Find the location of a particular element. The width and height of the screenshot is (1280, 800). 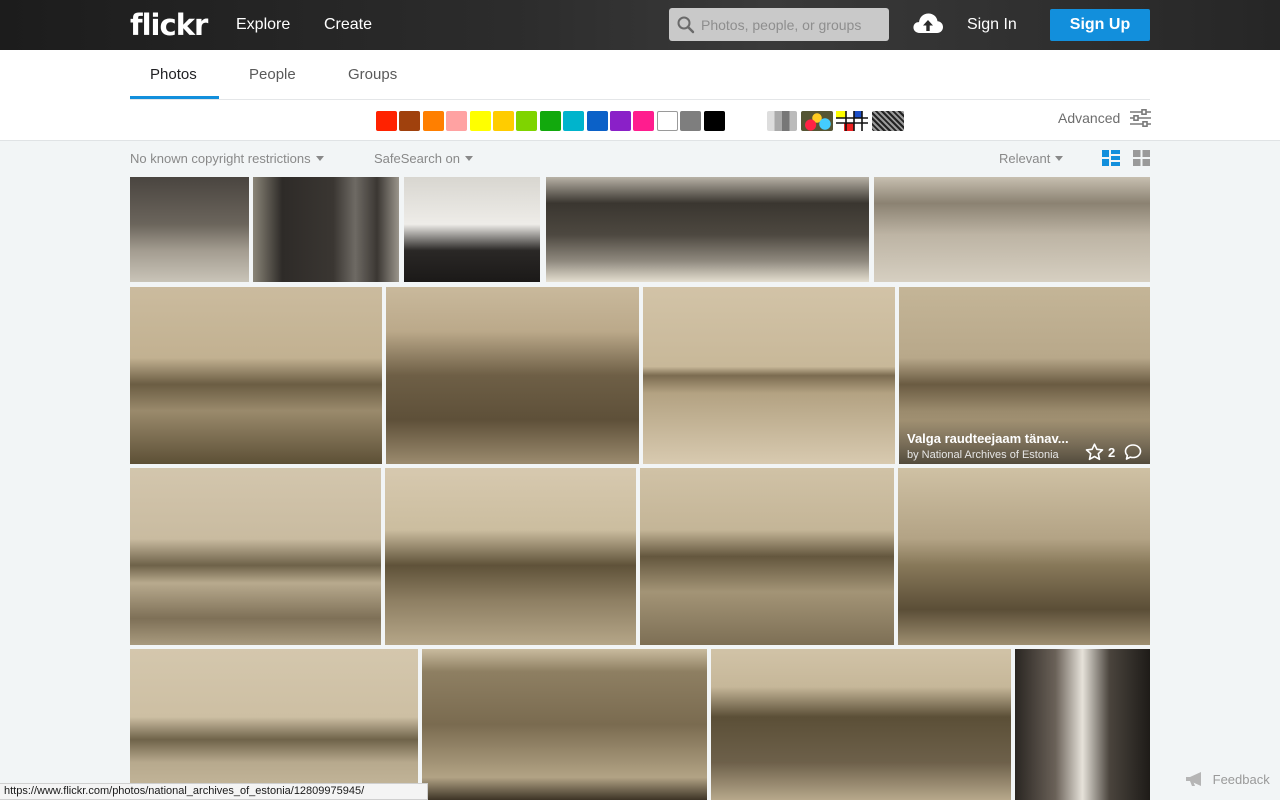

pattern-filter is located at coordinates (888, 121).